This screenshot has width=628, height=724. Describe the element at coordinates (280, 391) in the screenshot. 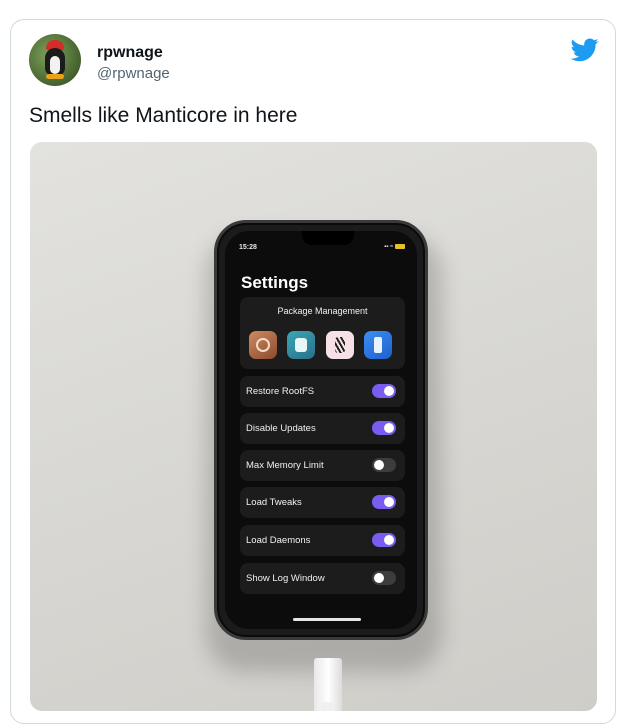

I see `setting-label: Restore RootFS` at that location.